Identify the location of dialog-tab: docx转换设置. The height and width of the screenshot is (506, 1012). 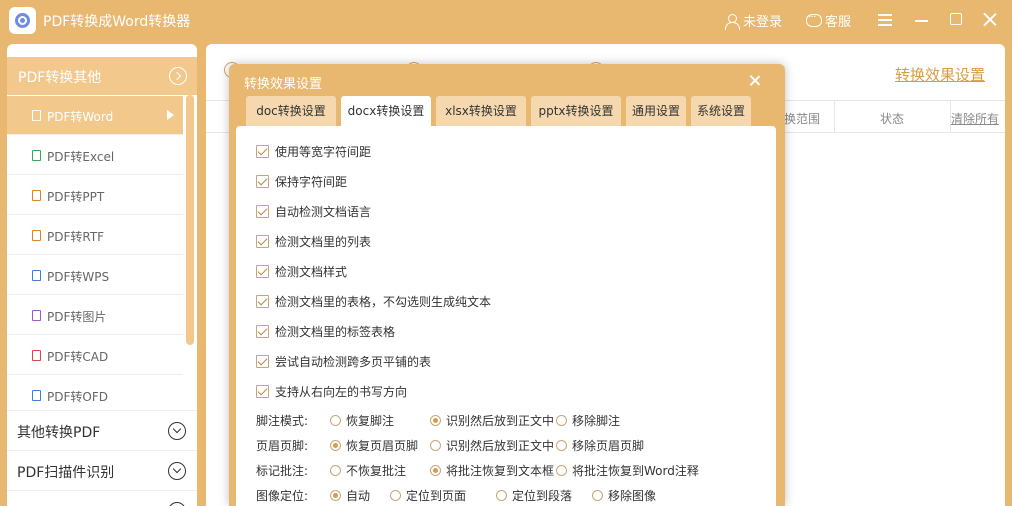
(386, 112).